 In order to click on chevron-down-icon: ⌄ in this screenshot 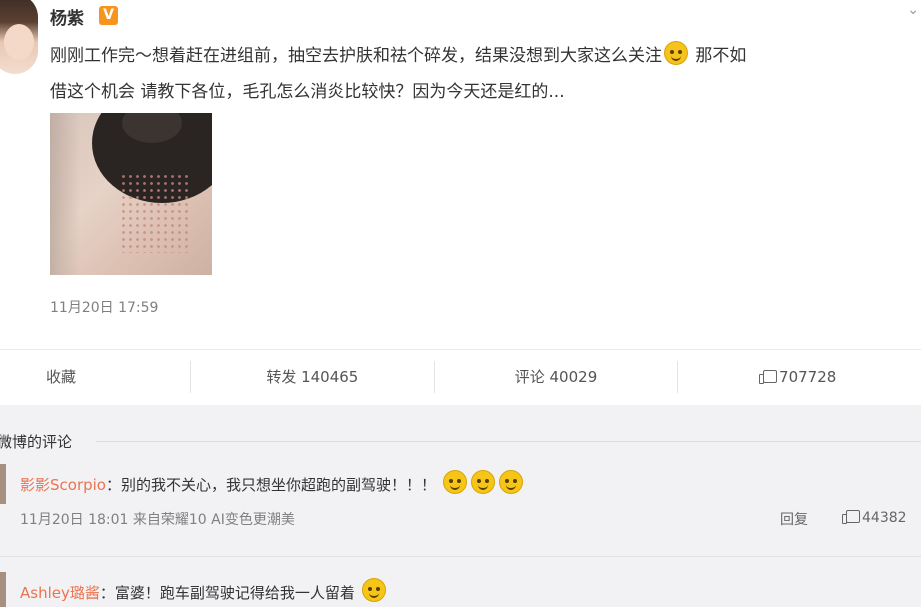, I will do `click(913, 10)`.